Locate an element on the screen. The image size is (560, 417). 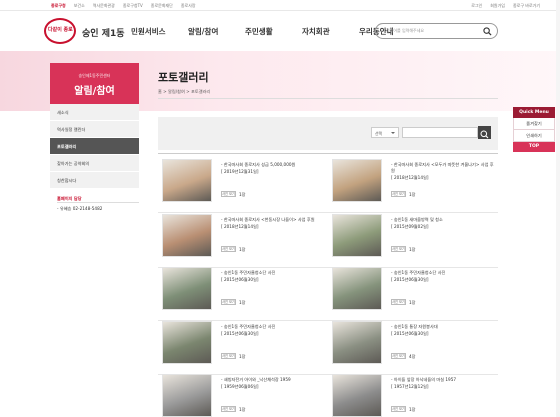
side-nav-item-active: 포토갤러리 is located at coordinates (94, 146).